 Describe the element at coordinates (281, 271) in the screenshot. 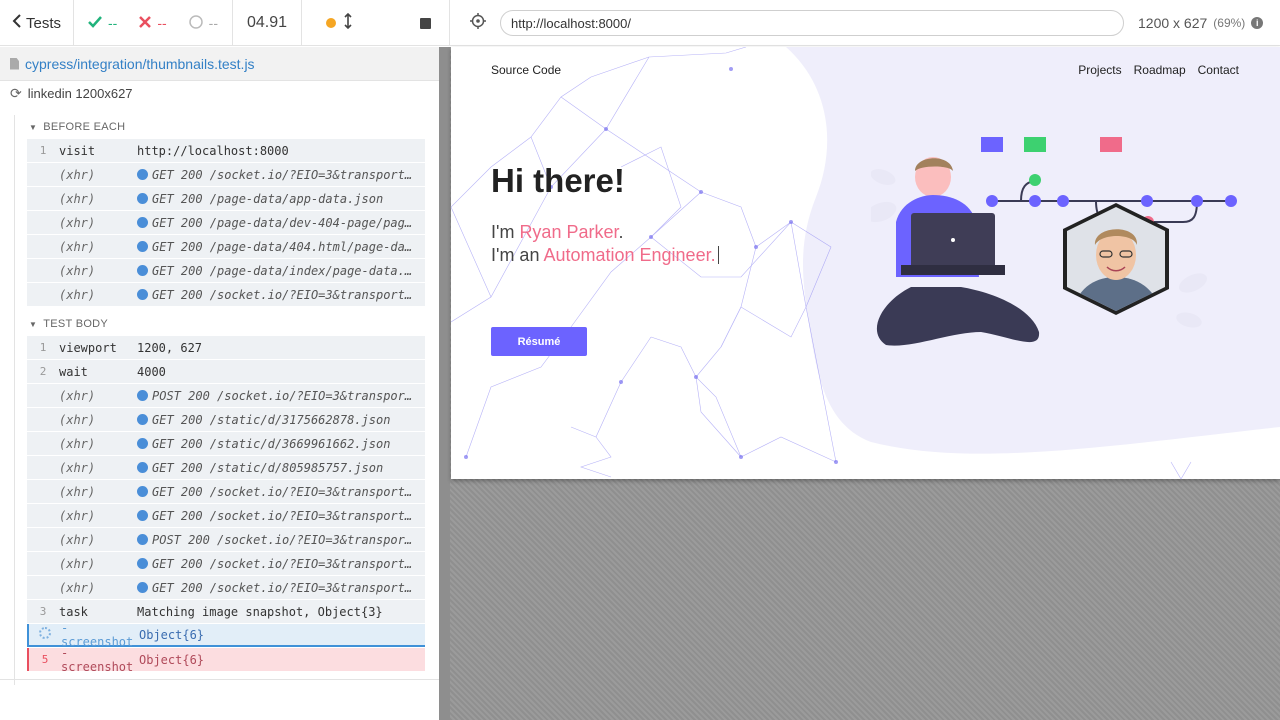

I see `command-message: GET 200 /page-data/index/page-data.json` at that location.